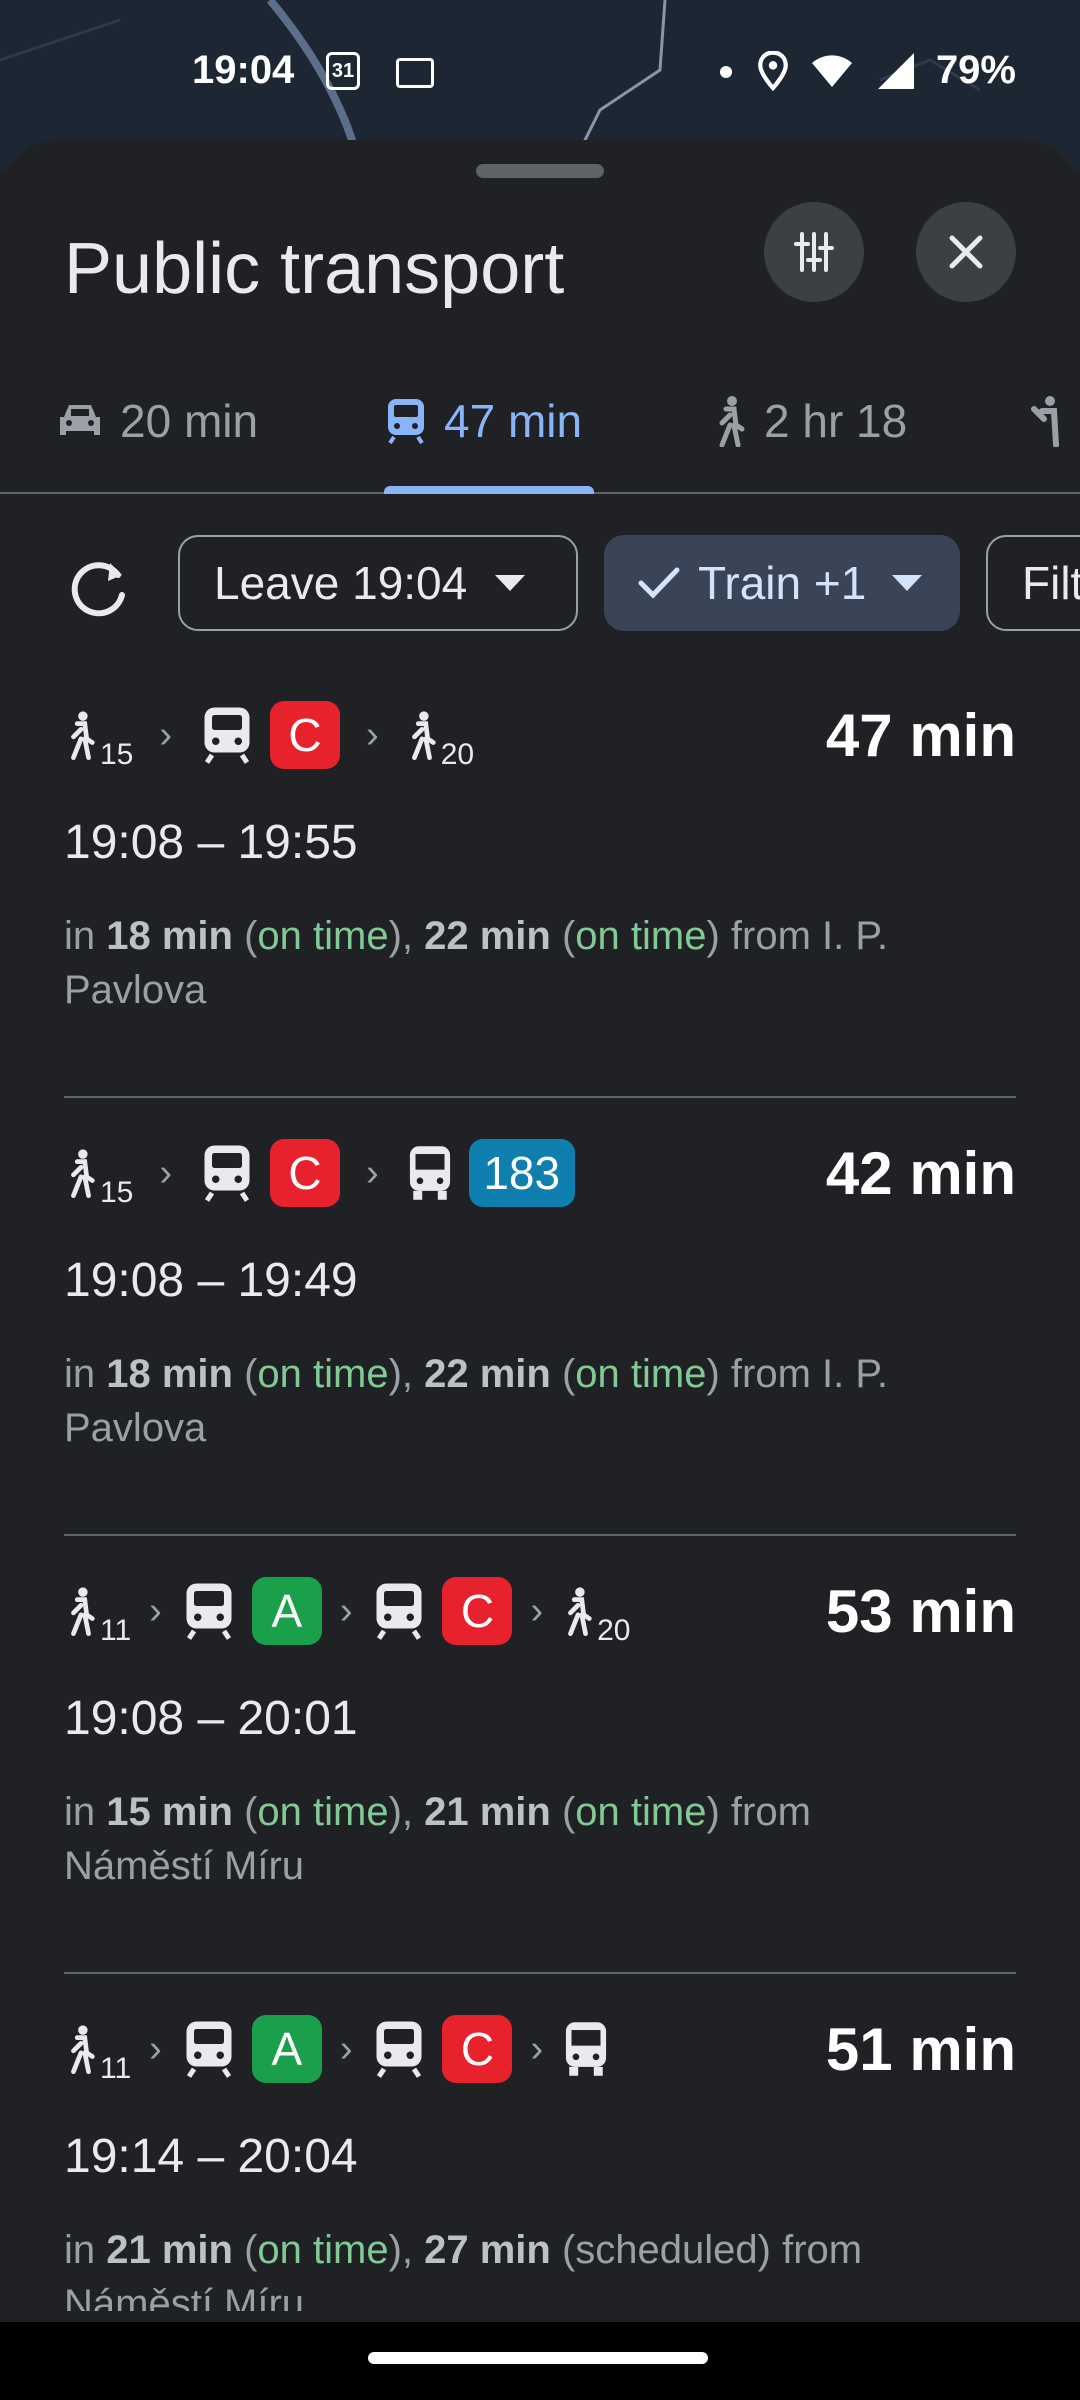 This screenshot has height=2400, width=1080. I want to click on filters-chip: Filt, so click(1033, 583).